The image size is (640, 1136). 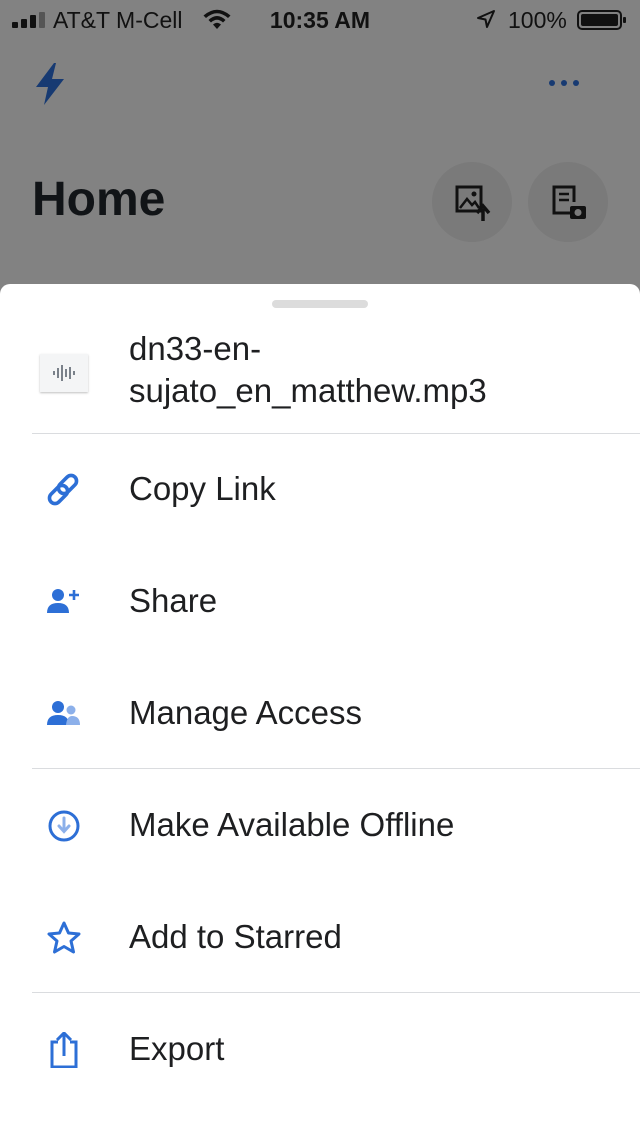 I want to click on upload-photo-button, so click(x=472, y=202).